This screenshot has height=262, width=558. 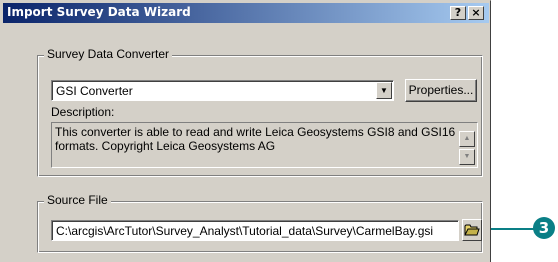 I want to click on window-title: Import Survey Data Wizard, so click(x=99, y=12).